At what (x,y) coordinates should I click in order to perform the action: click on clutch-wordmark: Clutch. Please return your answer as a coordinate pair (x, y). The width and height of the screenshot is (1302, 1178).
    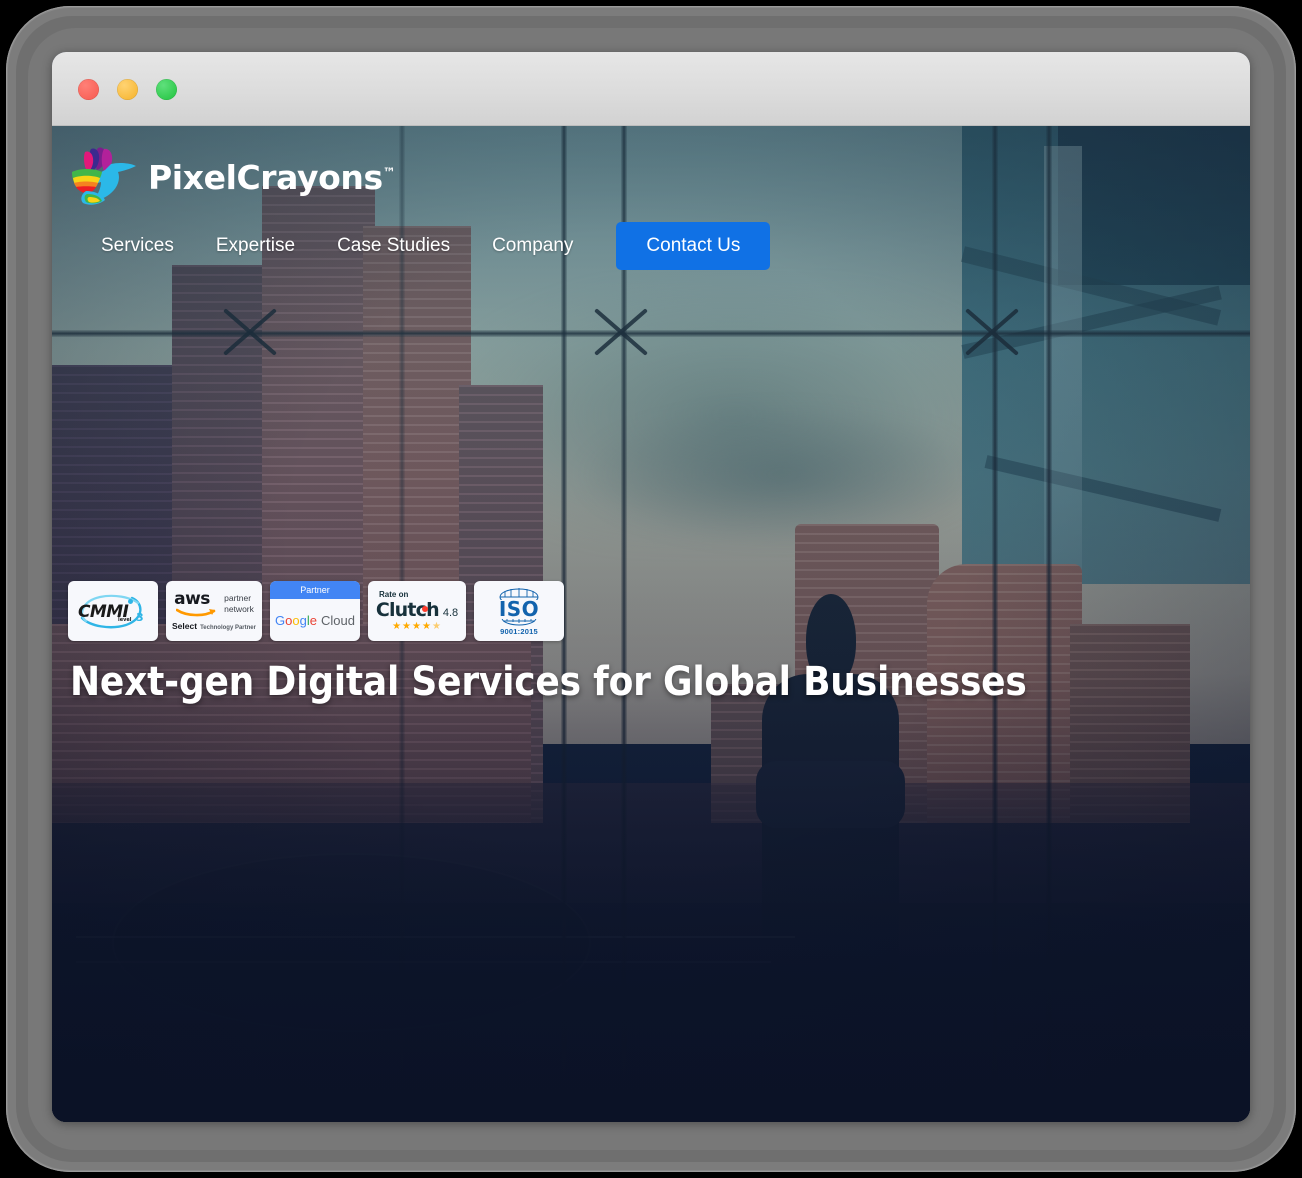
    Looking at the image, I should click on (407, 610).